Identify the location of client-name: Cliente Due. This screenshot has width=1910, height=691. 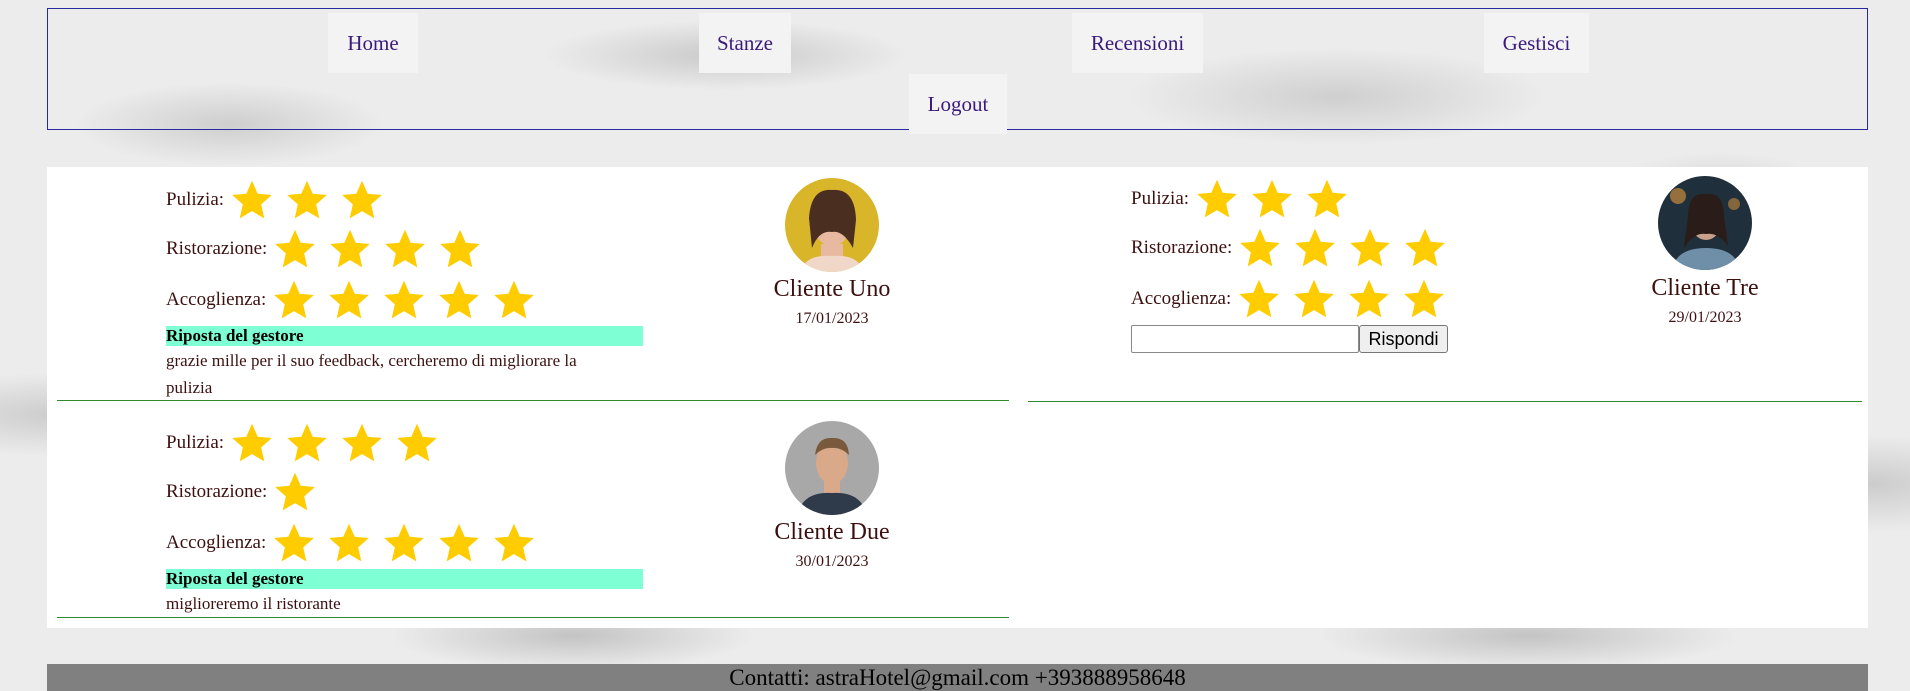
(832, 532).